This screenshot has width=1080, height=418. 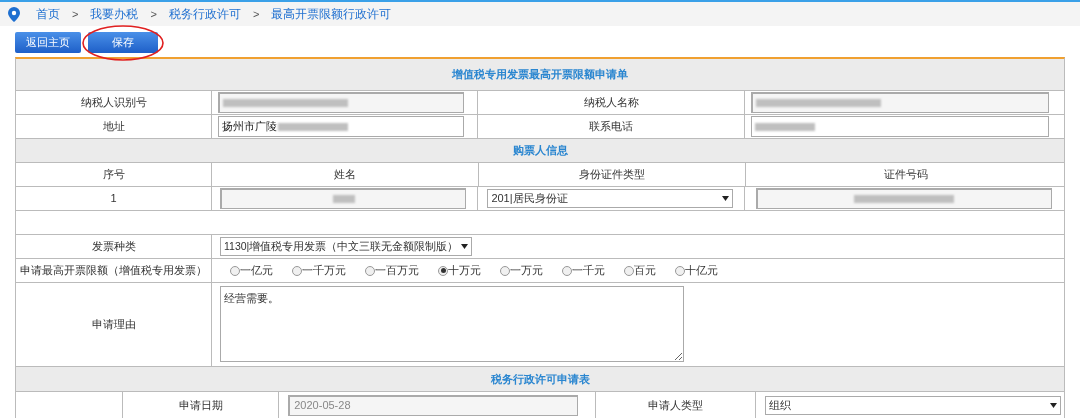 I want to click on field-label: 纳税人识别号, so click(x=113, y=103).